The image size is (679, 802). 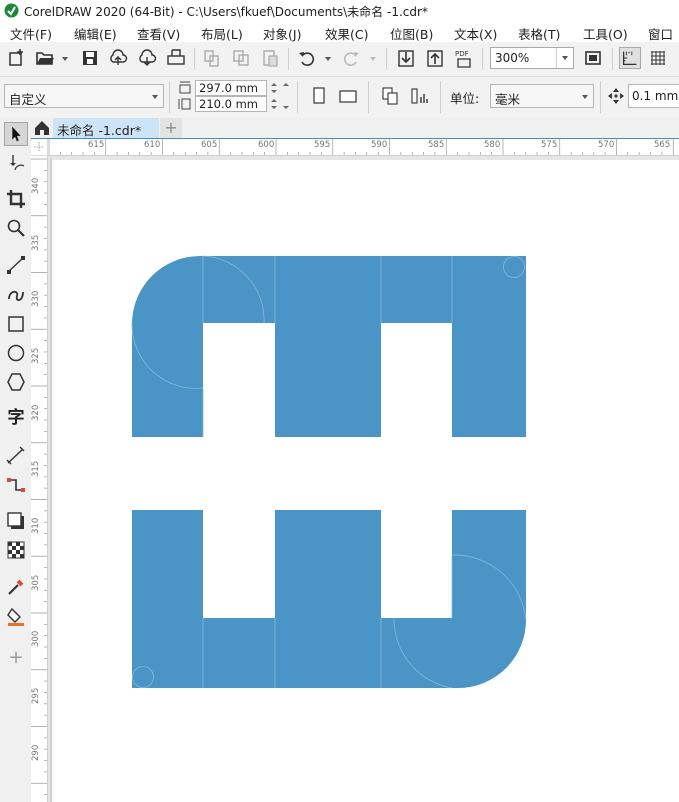 What do you see at coordinates (99, 130) in the screenshot?
I see `document-tab-label: 未命名 -1.cdr*` at bounding box center [99, 130].